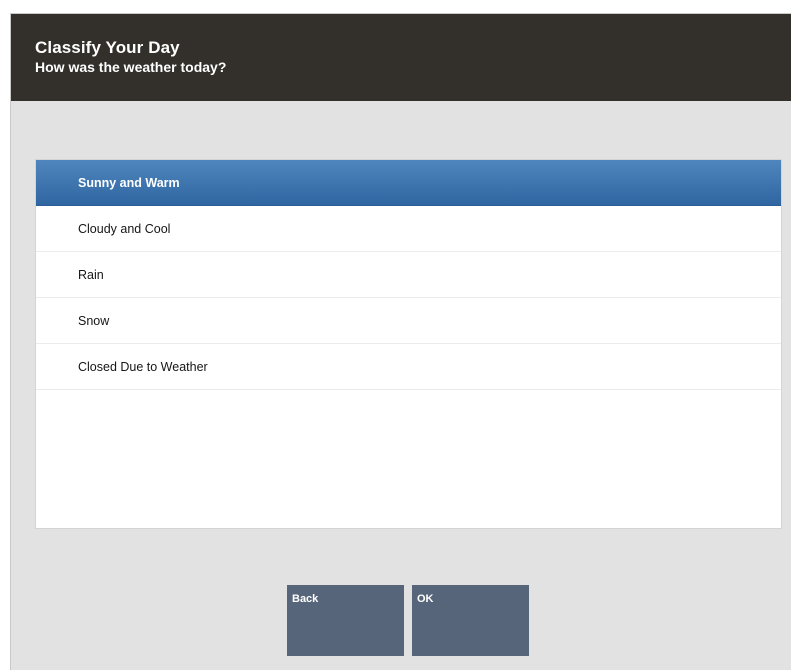  What do you see at coordinates (94, 320) in the screenshot?
I see `option-label: Snow` at bounding box center [94, 320].